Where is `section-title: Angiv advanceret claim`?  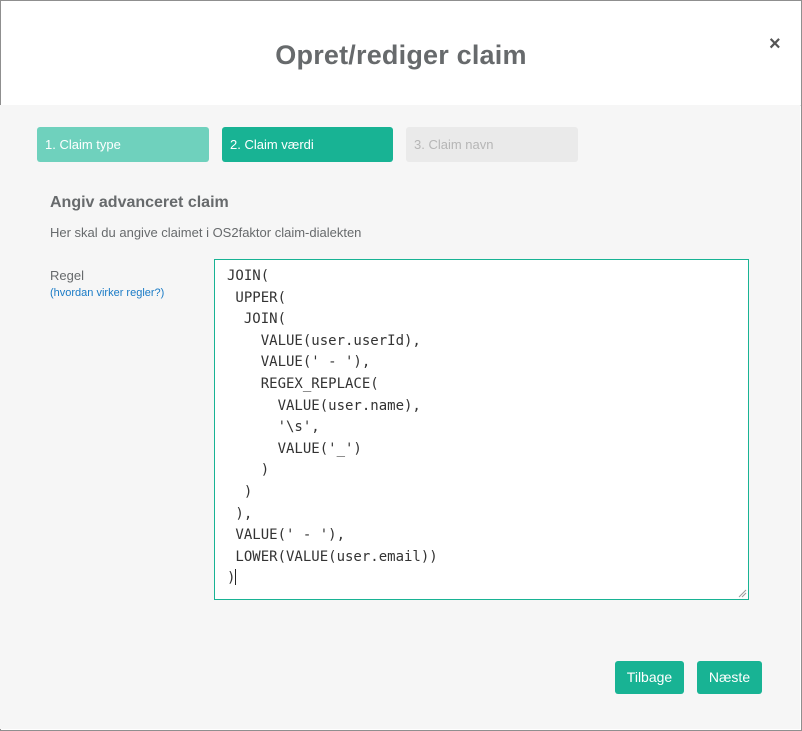 section-title: Angiv advanceret claim is located at coordinates (139, 202).